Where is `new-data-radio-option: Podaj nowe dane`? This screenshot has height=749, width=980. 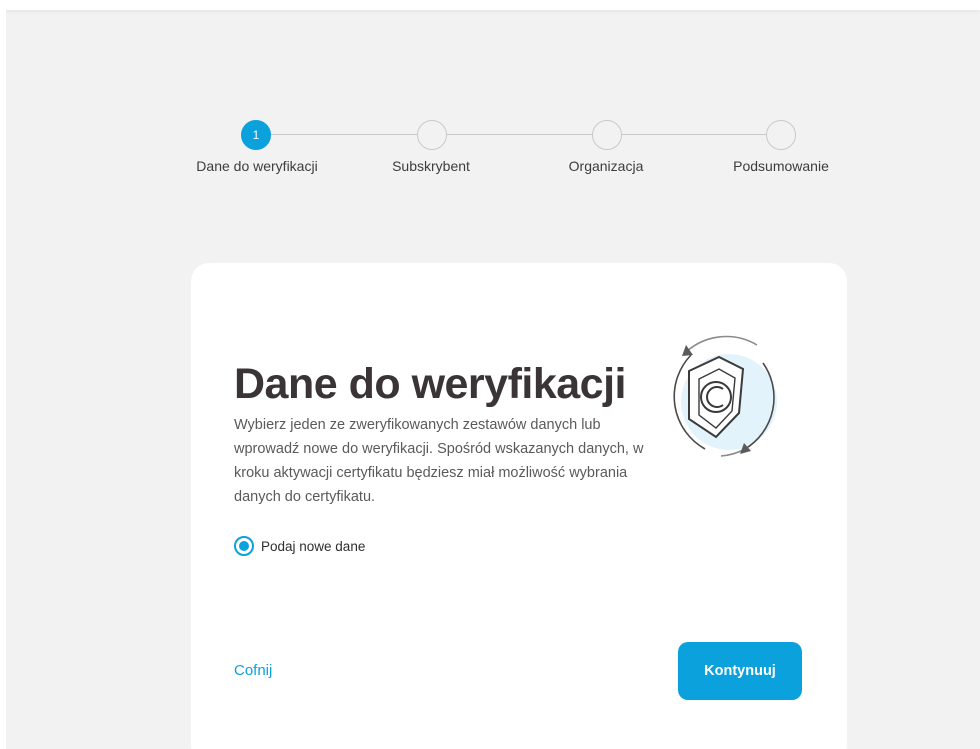 new-data-radio-option: Podaj nowe dane is located at coordinates (299, 546).